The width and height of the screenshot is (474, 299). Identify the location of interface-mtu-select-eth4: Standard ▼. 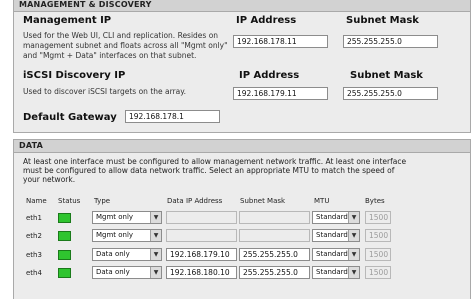
(336, 272).